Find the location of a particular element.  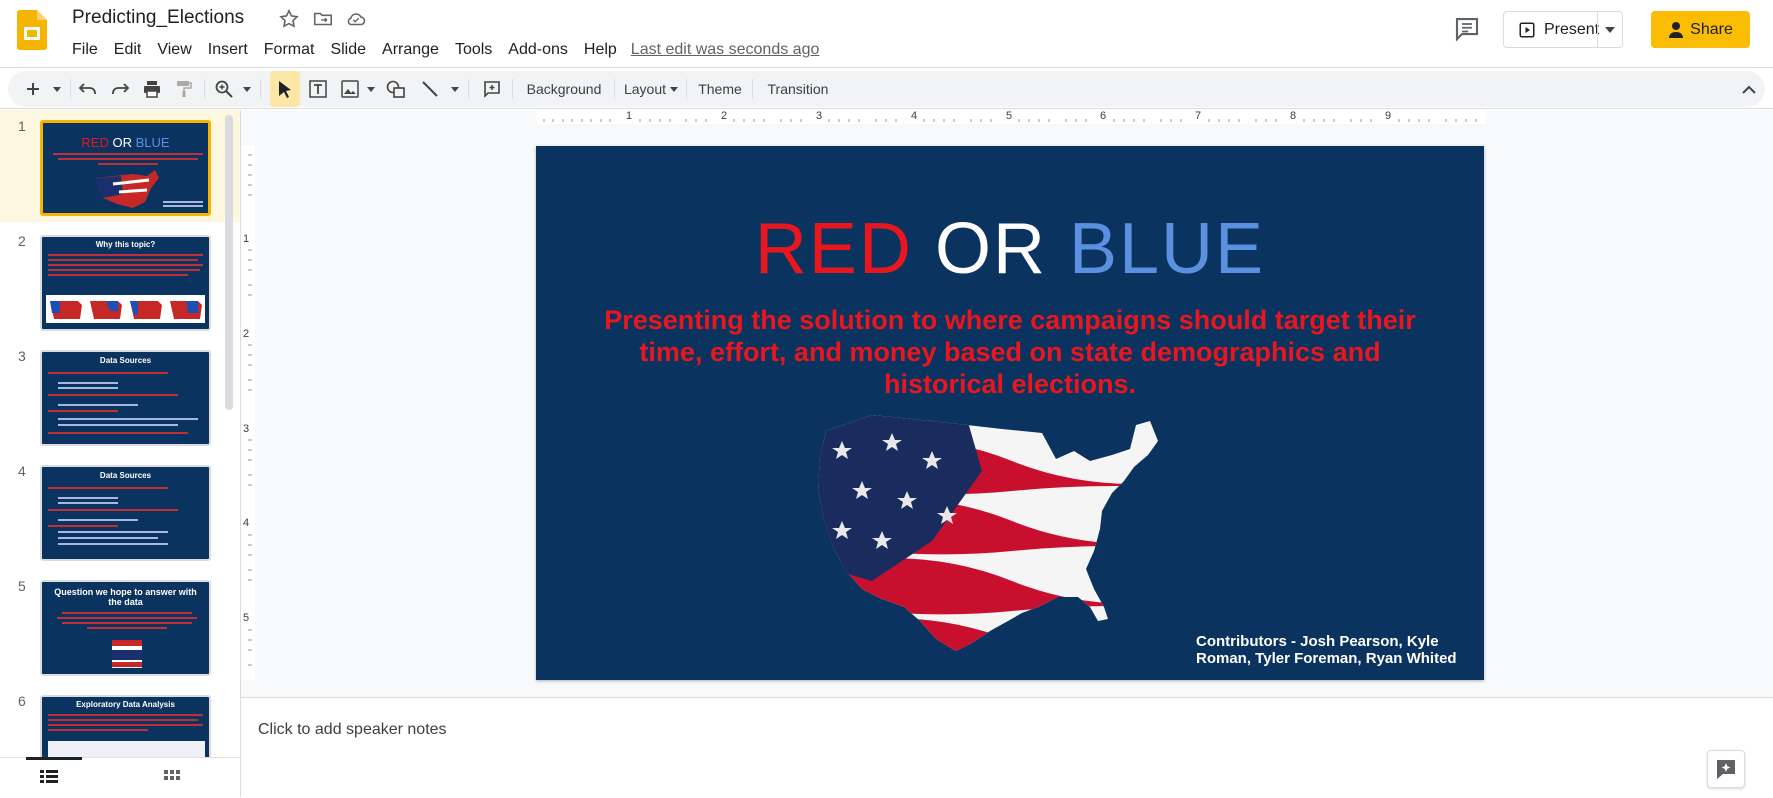

explore-button is located at coordinates (1726, 769).